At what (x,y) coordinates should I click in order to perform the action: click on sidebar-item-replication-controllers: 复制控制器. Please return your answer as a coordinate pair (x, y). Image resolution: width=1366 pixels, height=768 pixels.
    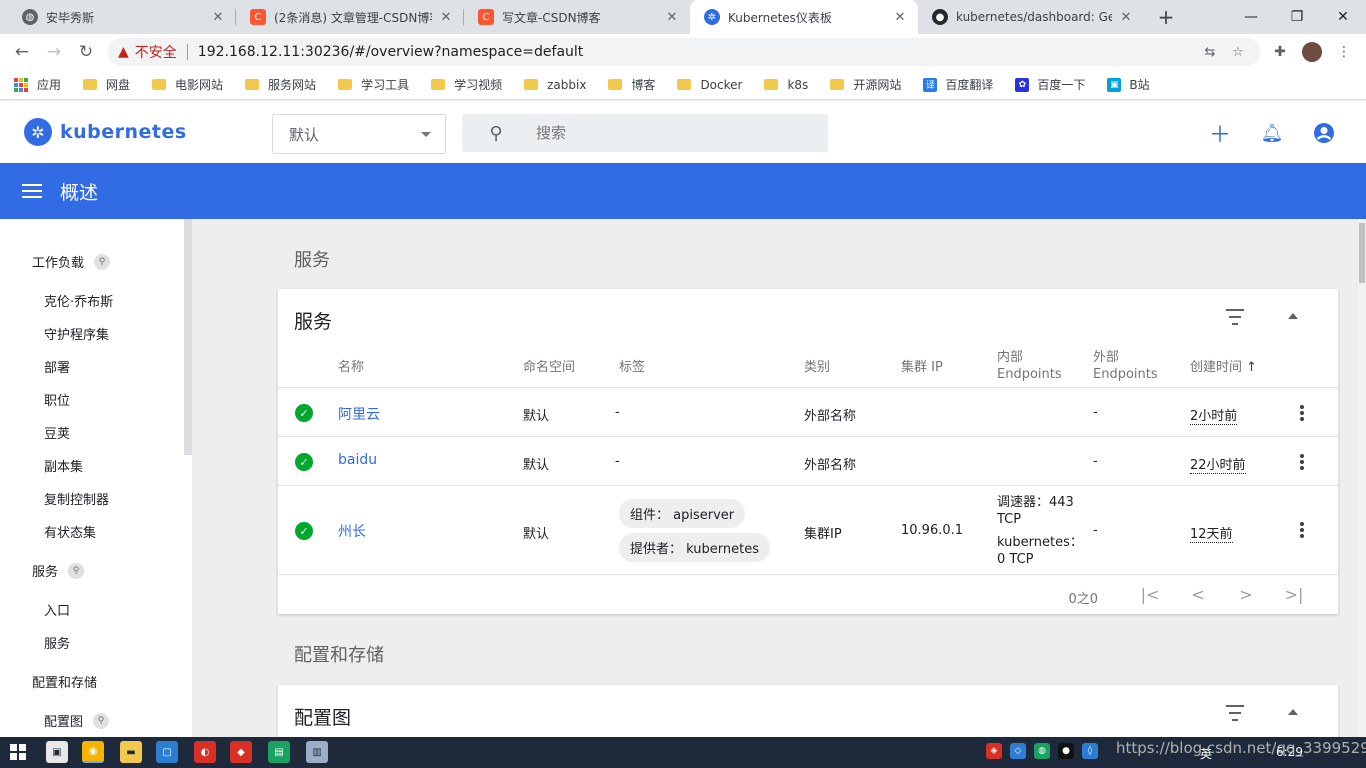
    Looking at the image, I should click on (76, 498).